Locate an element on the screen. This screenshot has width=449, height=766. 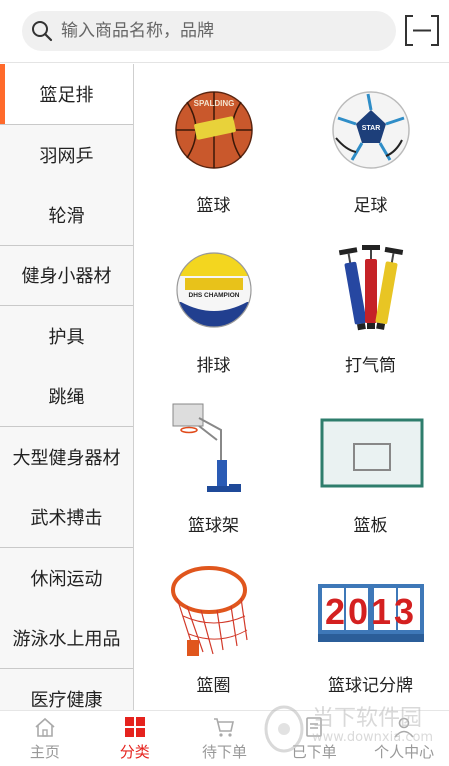
sidebar-item-badminton-tennis-pingpong: 羽网乒 is located at coordinates (66, 154).